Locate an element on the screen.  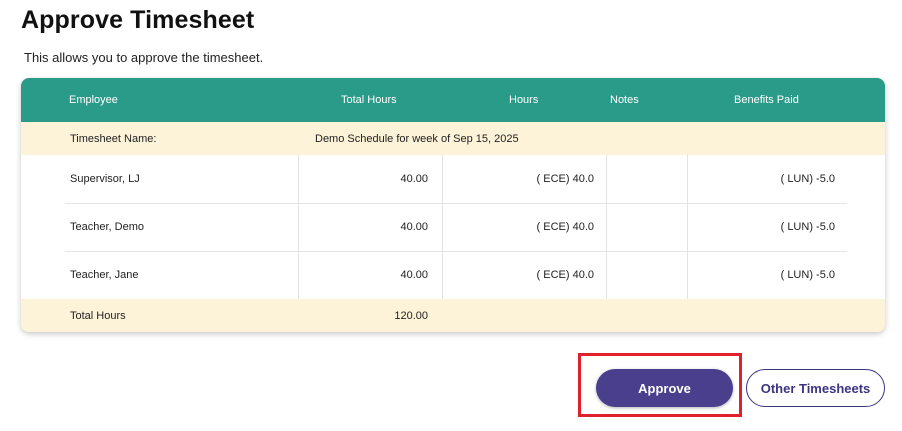
employee-name: Teacher, Jane is located at coordinates (104, 275).